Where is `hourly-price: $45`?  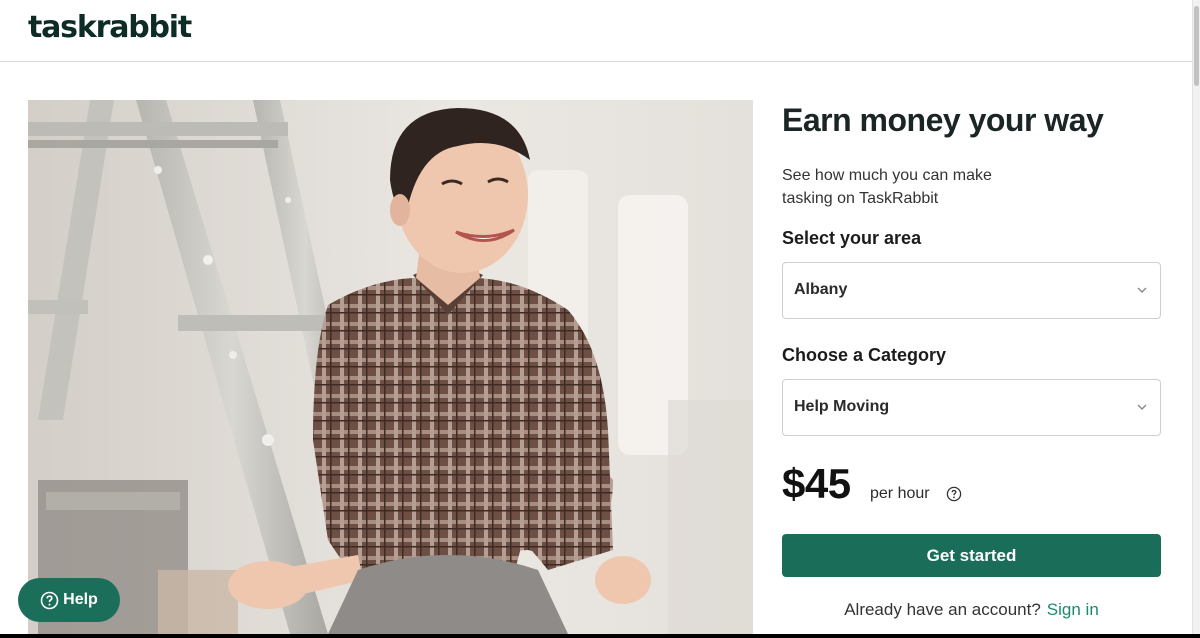
hourly-price: $45 is located at coordinates (816, 483).